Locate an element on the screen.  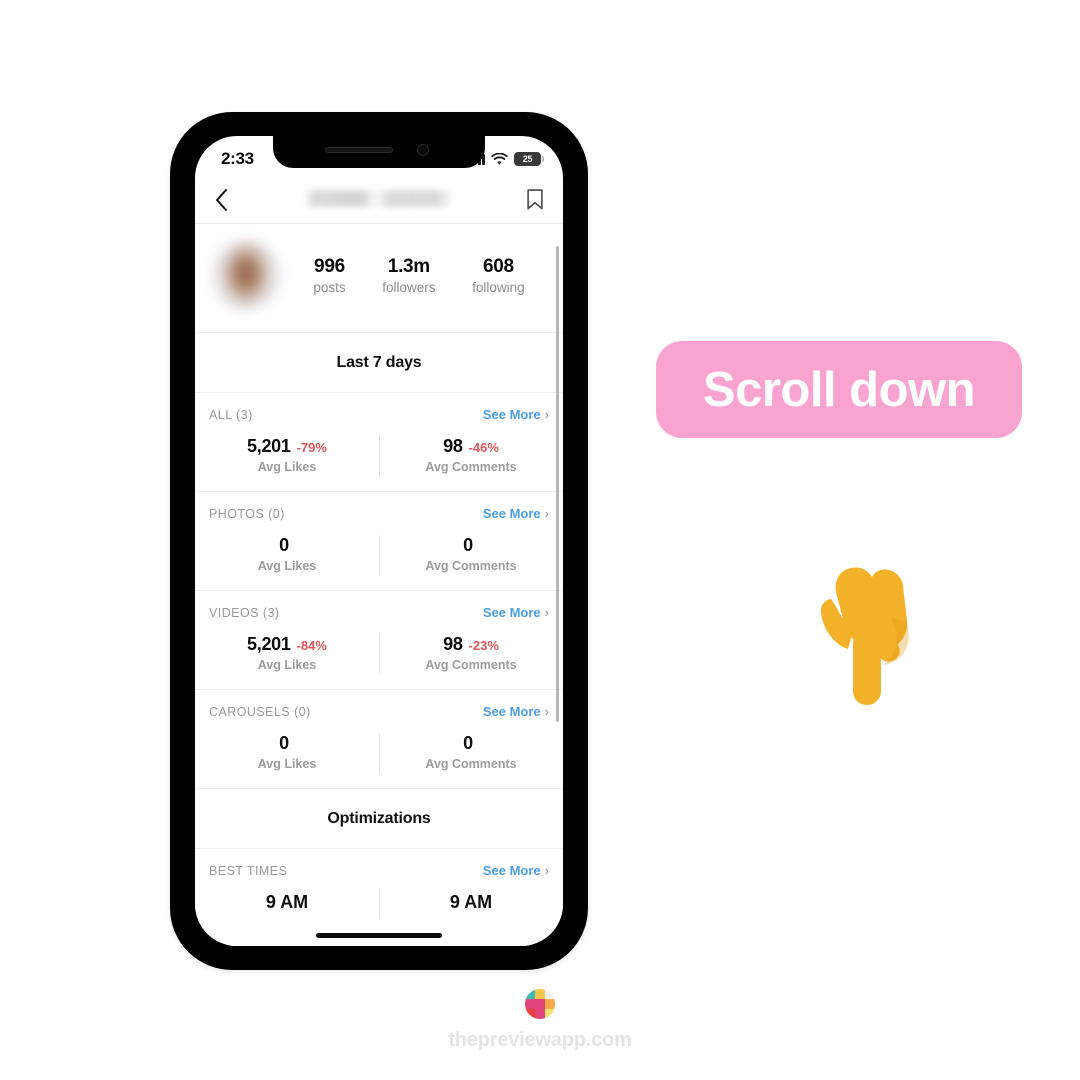
metric-delta: -79% is located at coordinates (311, 447).